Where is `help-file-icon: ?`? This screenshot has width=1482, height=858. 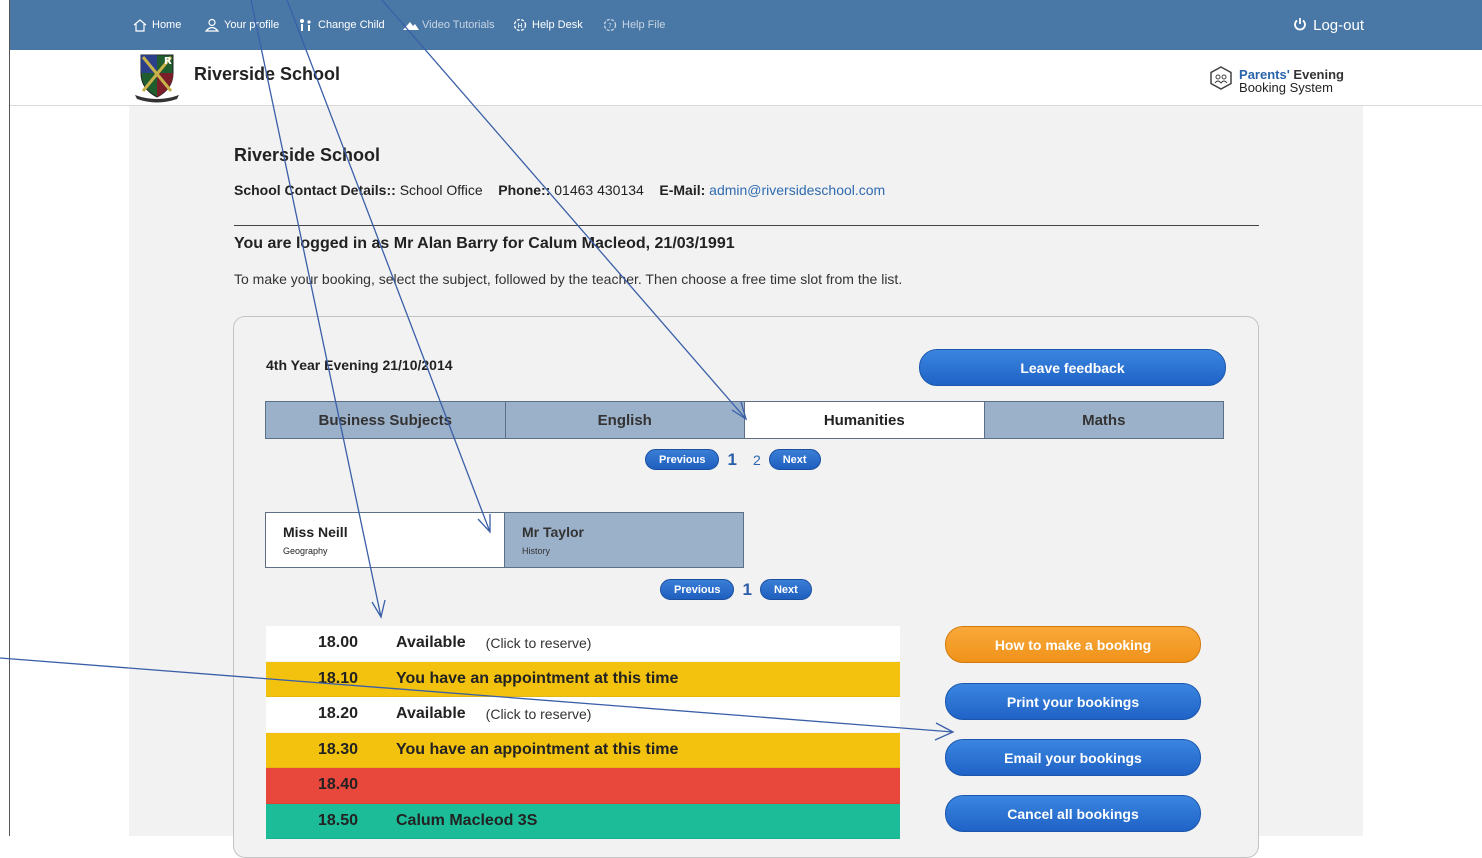 help-file-icon: ? is located at coordinates (610, 25).